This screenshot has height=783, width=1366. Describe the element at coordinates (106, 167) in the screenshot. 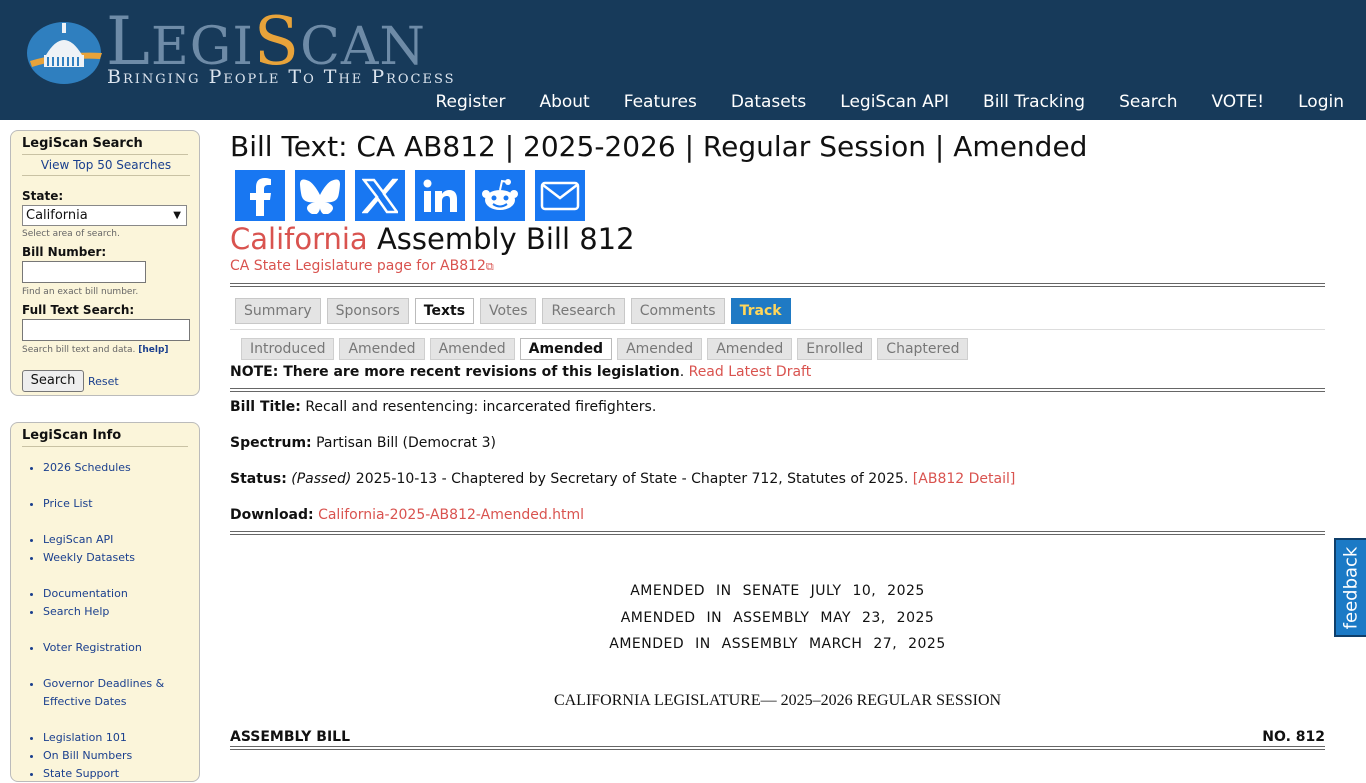

I see `top-50-searches-link: View Top 50 Searches` at that location.